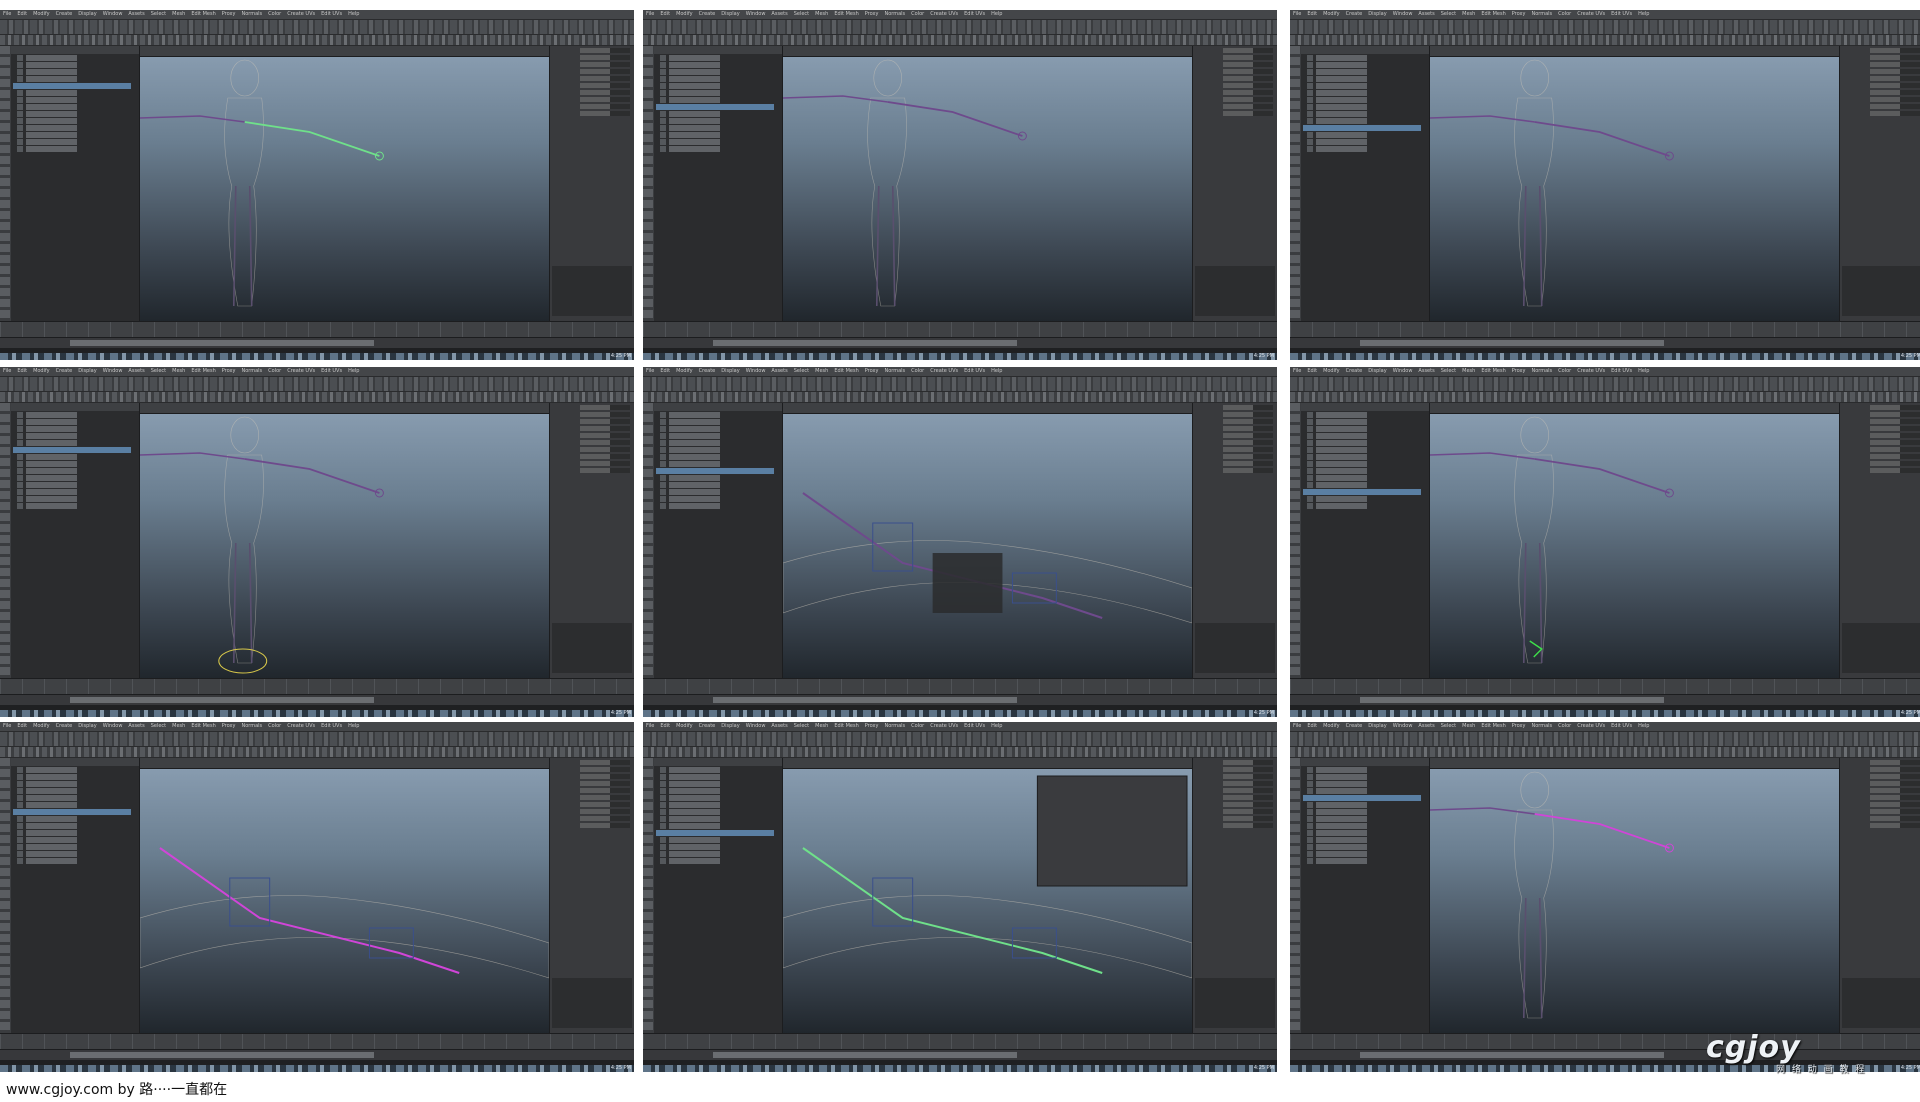 Image resolution: width=1920 pixels, height=1102 pixels. What do you see at coordinates (1468, 371) in the screenshot?
I see `menu-item: Mesh` at bounding box center [1468, 371].